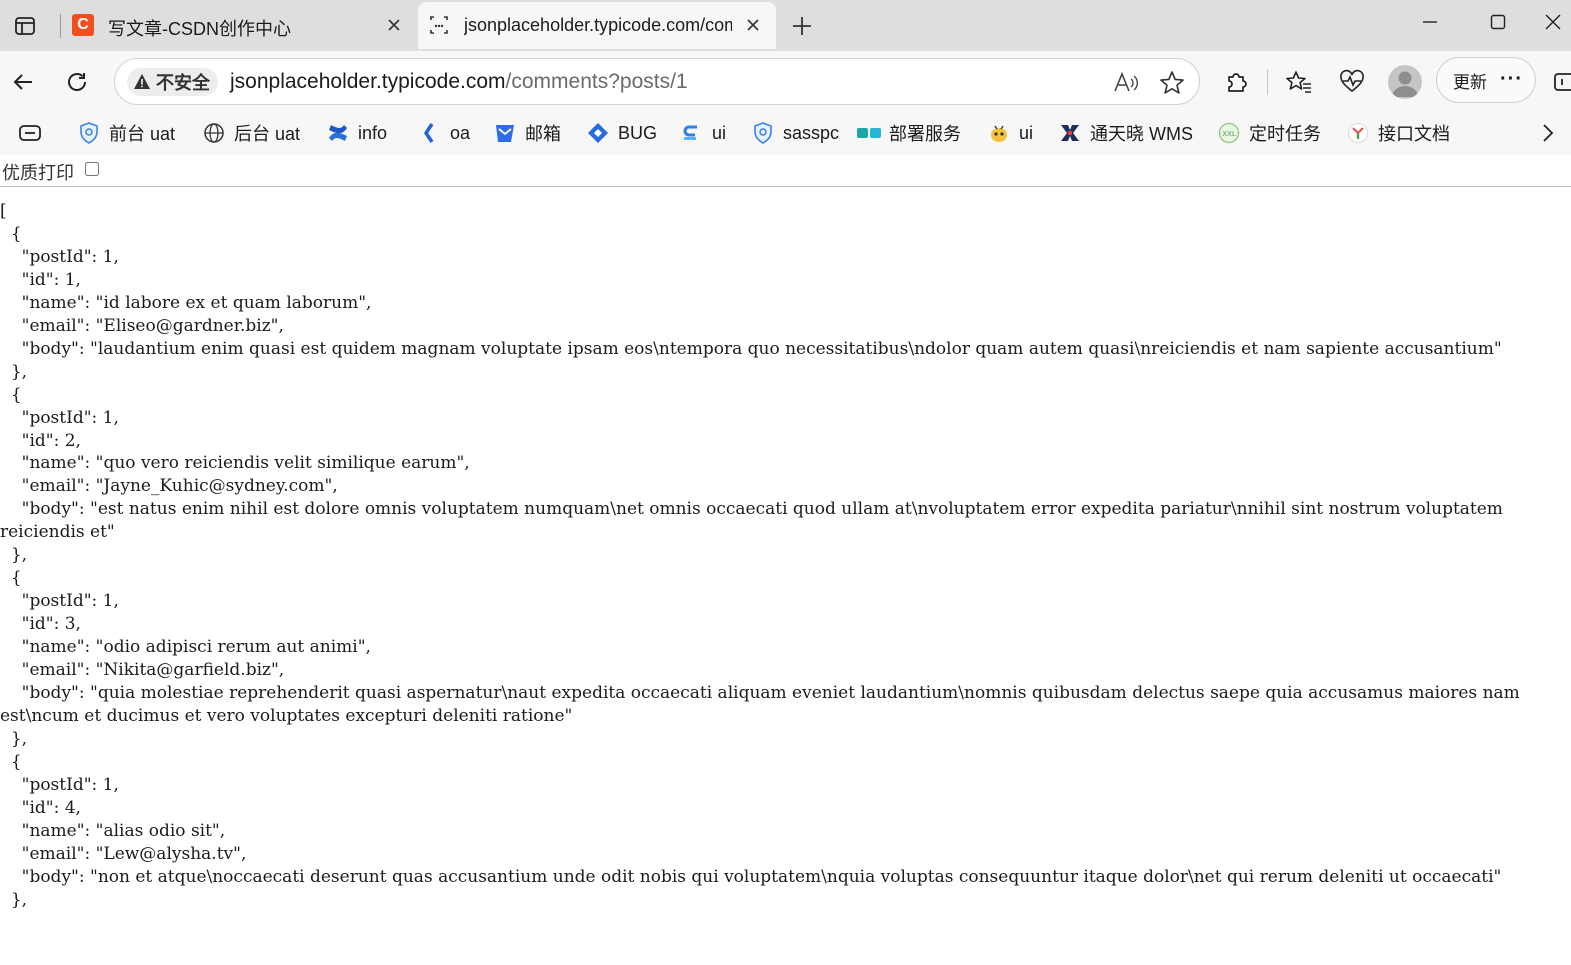  I want to click on maximize-button, so click(1498, 22).